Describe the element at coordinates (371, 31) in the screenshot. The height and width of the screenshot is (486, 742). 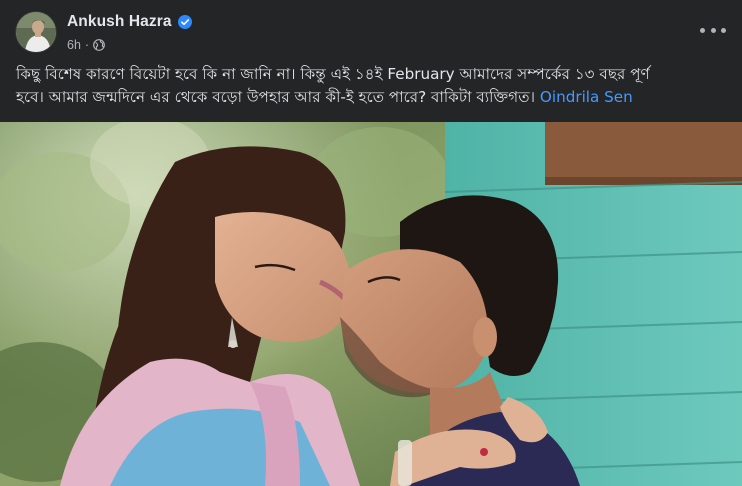
I see `post-header: Ankush Hazra 6h ·` at that location.